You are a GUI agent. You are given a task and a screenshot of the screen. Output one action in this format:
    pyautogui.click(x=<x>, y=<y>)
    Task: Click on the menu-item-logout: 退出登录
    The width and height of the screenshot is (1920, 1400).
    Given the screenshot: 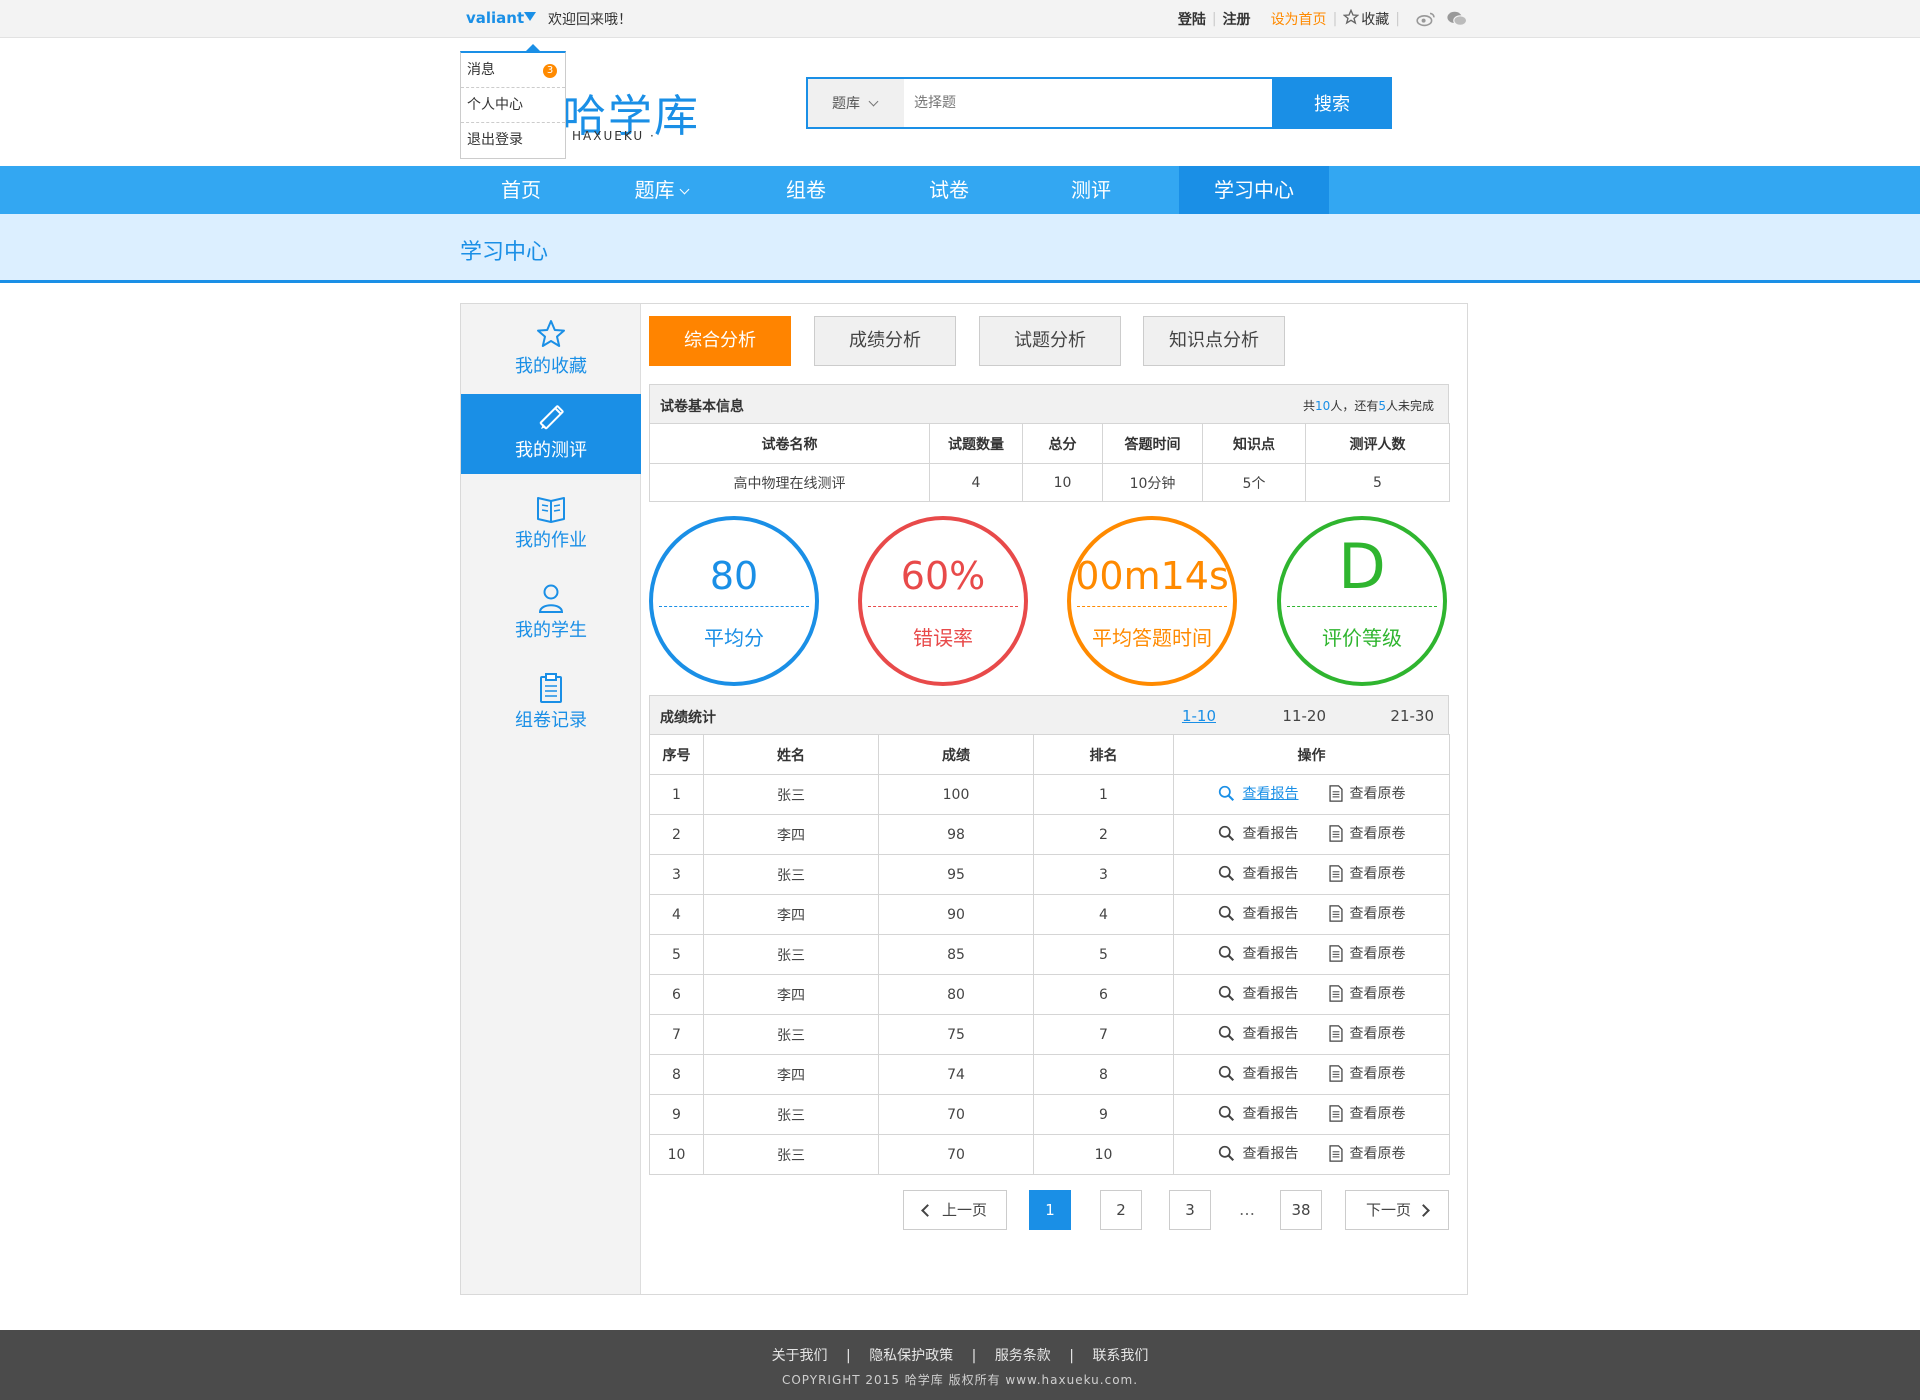 What is the action you would take?
    pyautogui.click(x=513, y=140)
    